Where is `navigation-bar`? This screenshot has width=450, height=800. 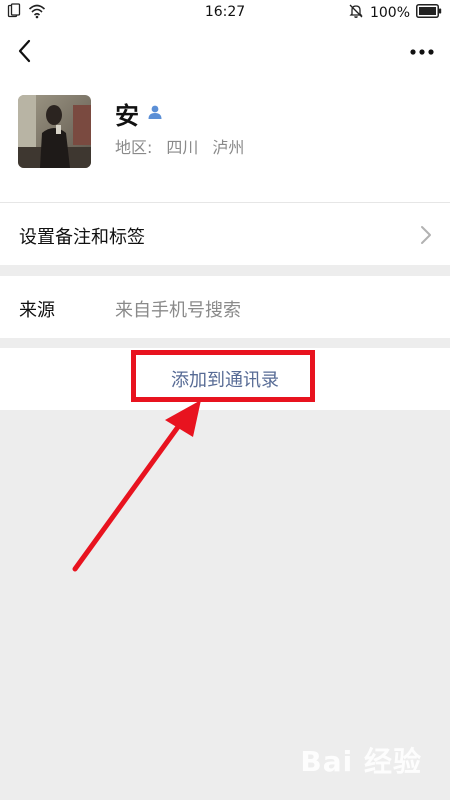
navigation-bar is located at coordinates (225, 52).